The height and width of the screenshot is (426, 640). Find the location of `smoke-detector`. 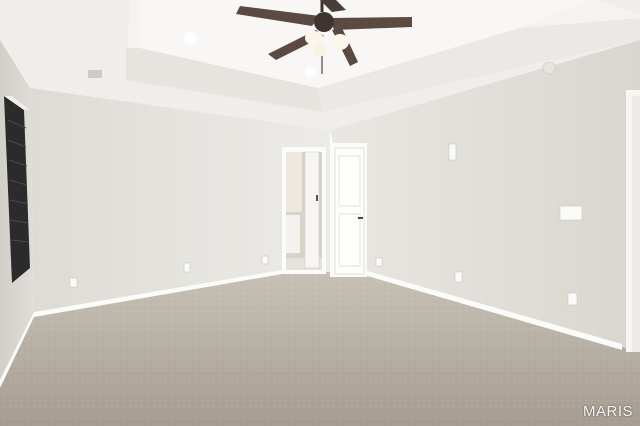

smoke-detector is located at coordinates (549, 68).